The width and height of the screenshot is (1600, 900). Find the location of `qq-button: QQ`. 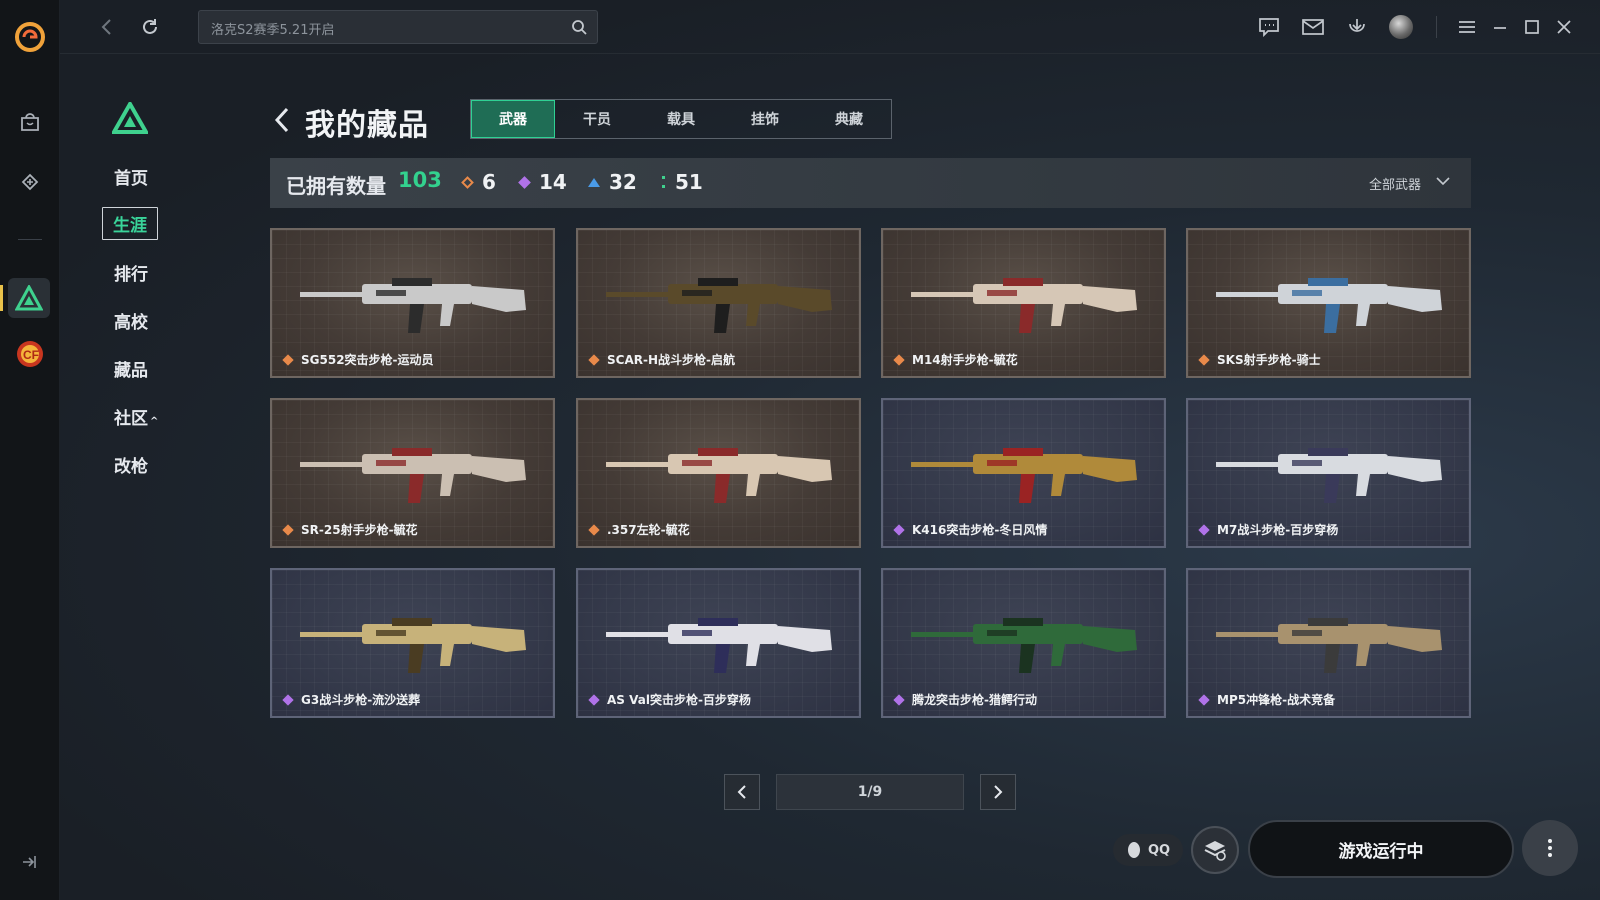

qq-button: QQ is located at coordinates (1148, 850).